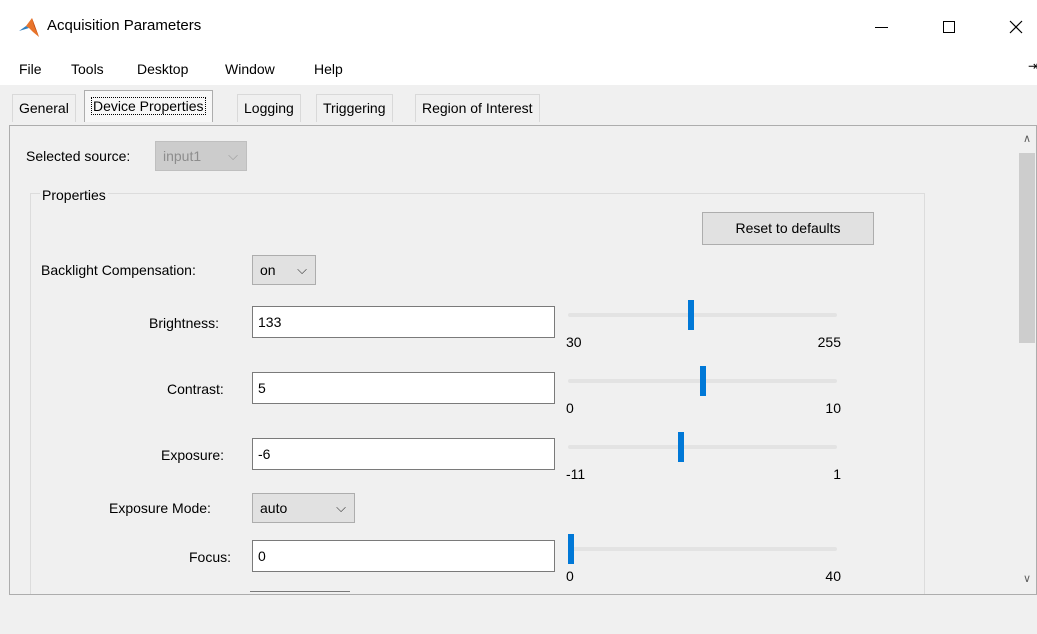 The height and width of the screenshot is (634, 1037). Describe the element at coordinates (403, 556) in the screenshot. I see `focus-field: 0` at that location.